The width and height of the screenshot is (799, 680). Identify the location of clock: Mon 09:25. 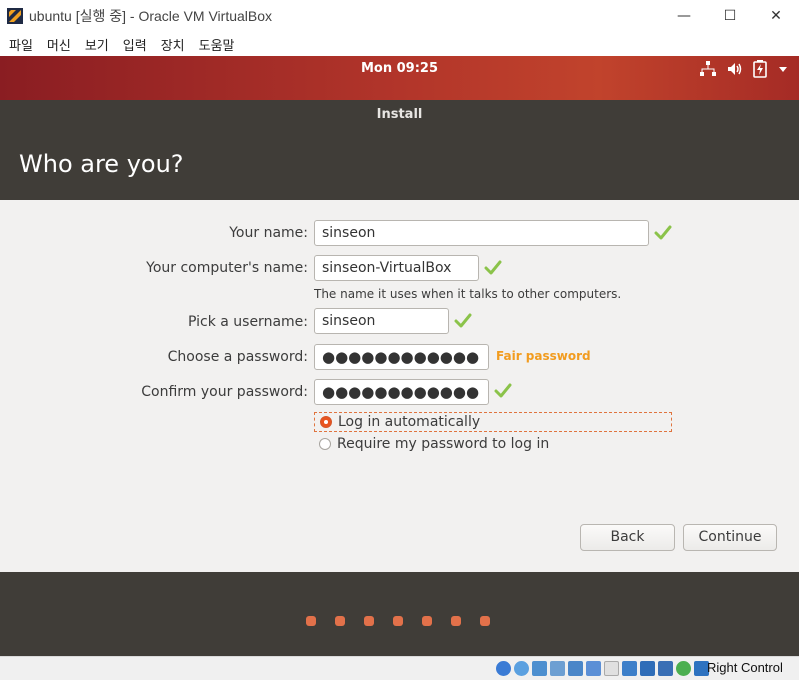
(399, 68).